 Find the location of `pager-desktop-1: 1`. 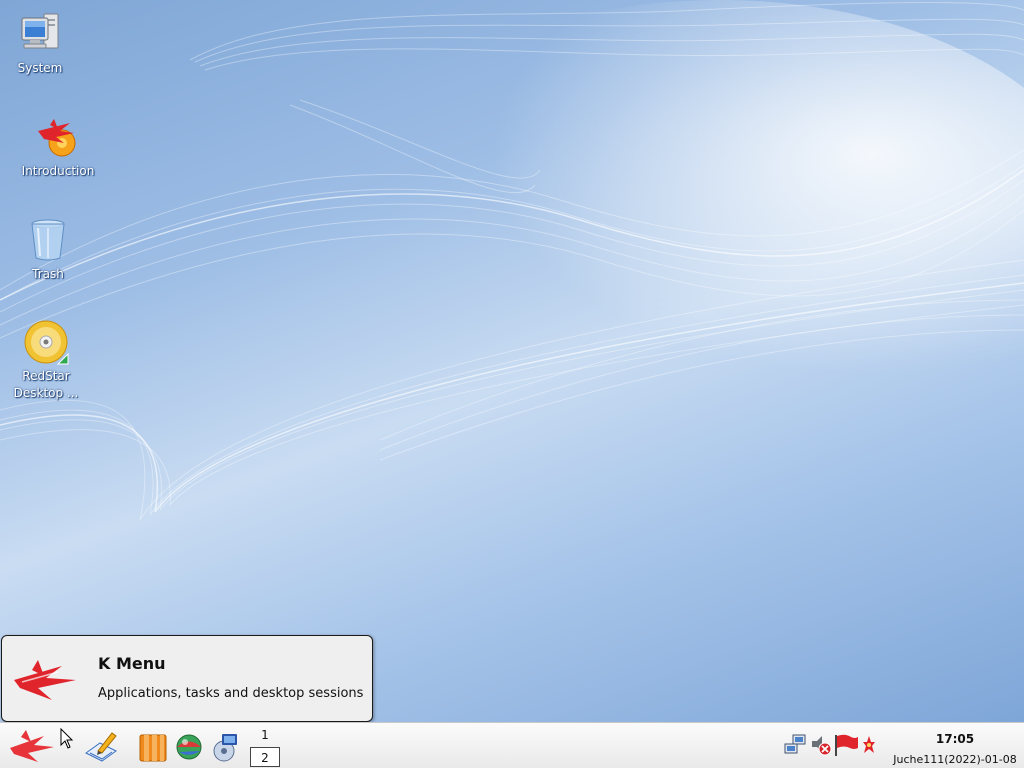

pager-desktop-1: 1 is located at coordinates (265, 735).